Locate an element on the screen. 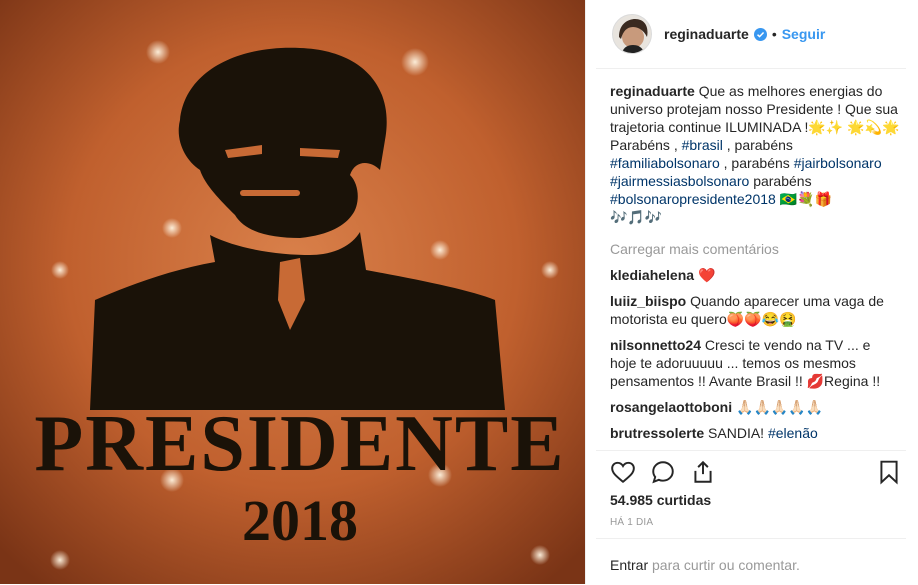  comment: brutressolerte SANDIA! #elenão is located at coordinates (755, 433).